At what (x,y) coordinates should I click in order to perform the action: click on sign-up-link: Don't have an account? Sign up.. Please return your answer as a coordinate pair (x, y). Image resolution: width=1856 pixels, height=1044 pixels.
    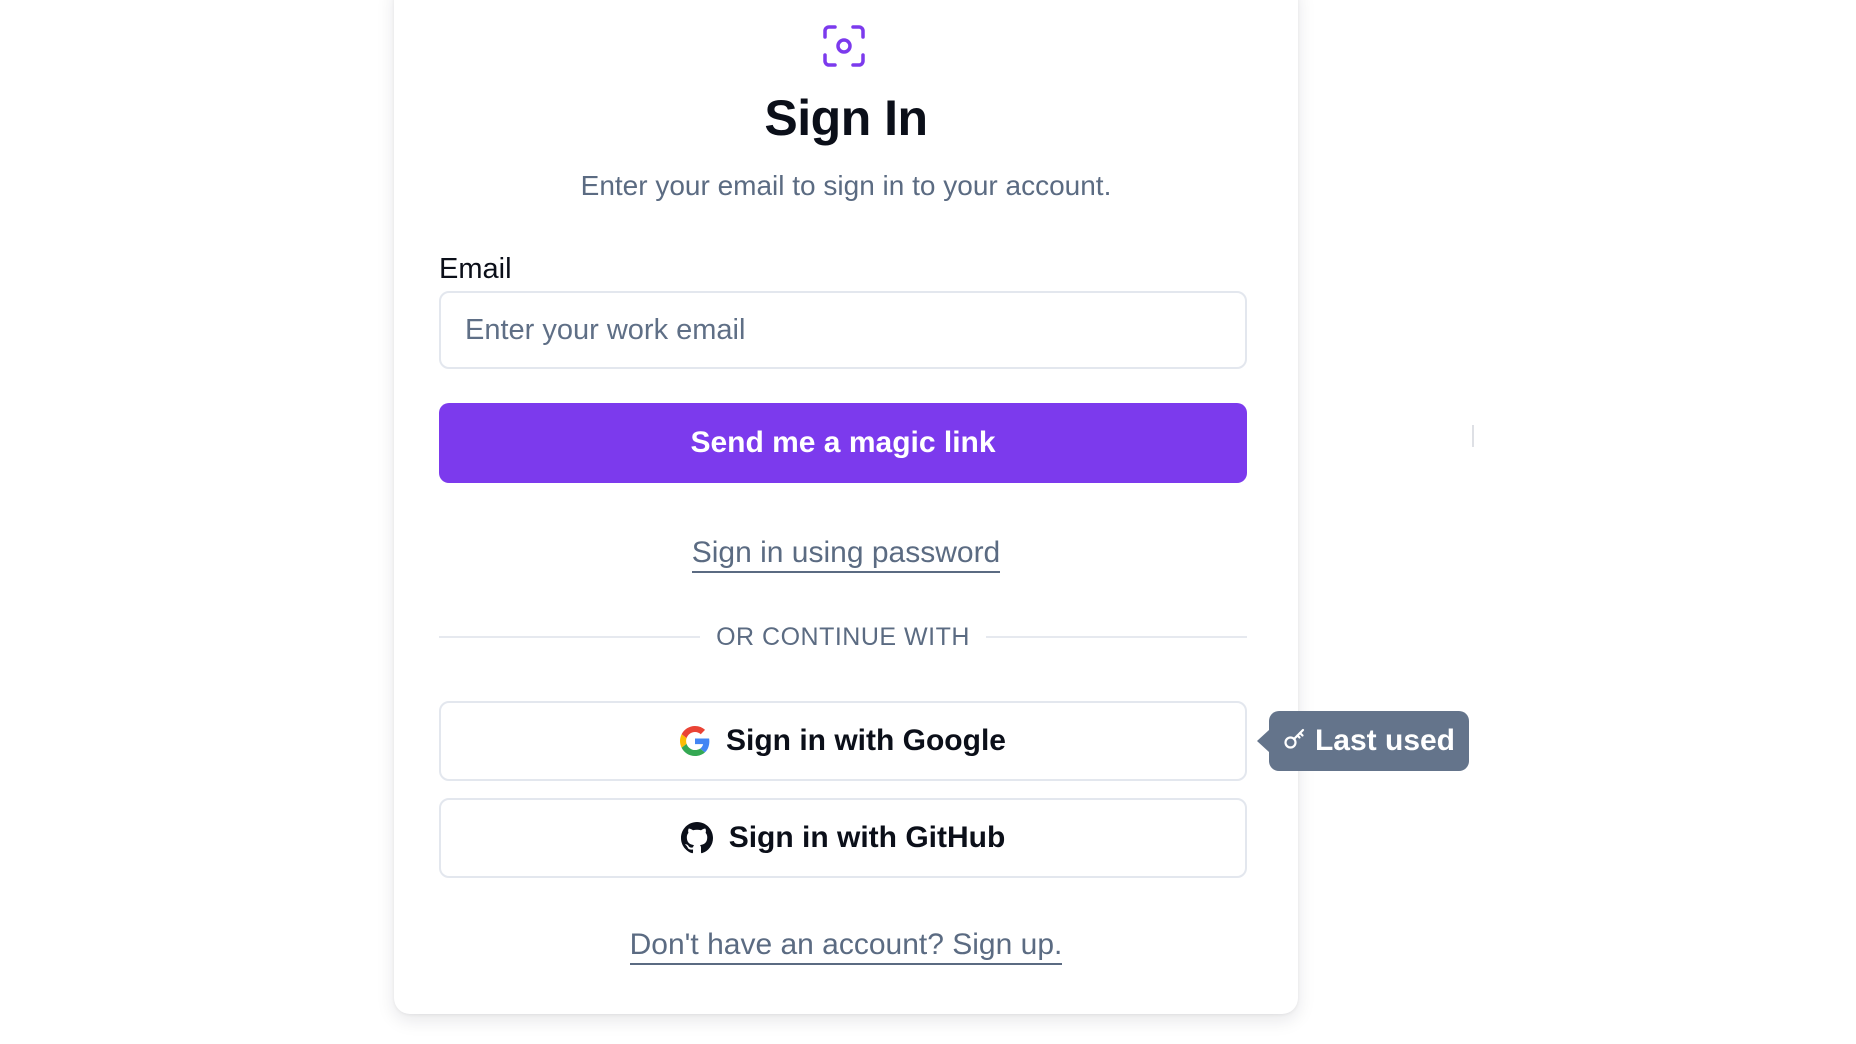
    Looking at the image, I should click on (846, 946).